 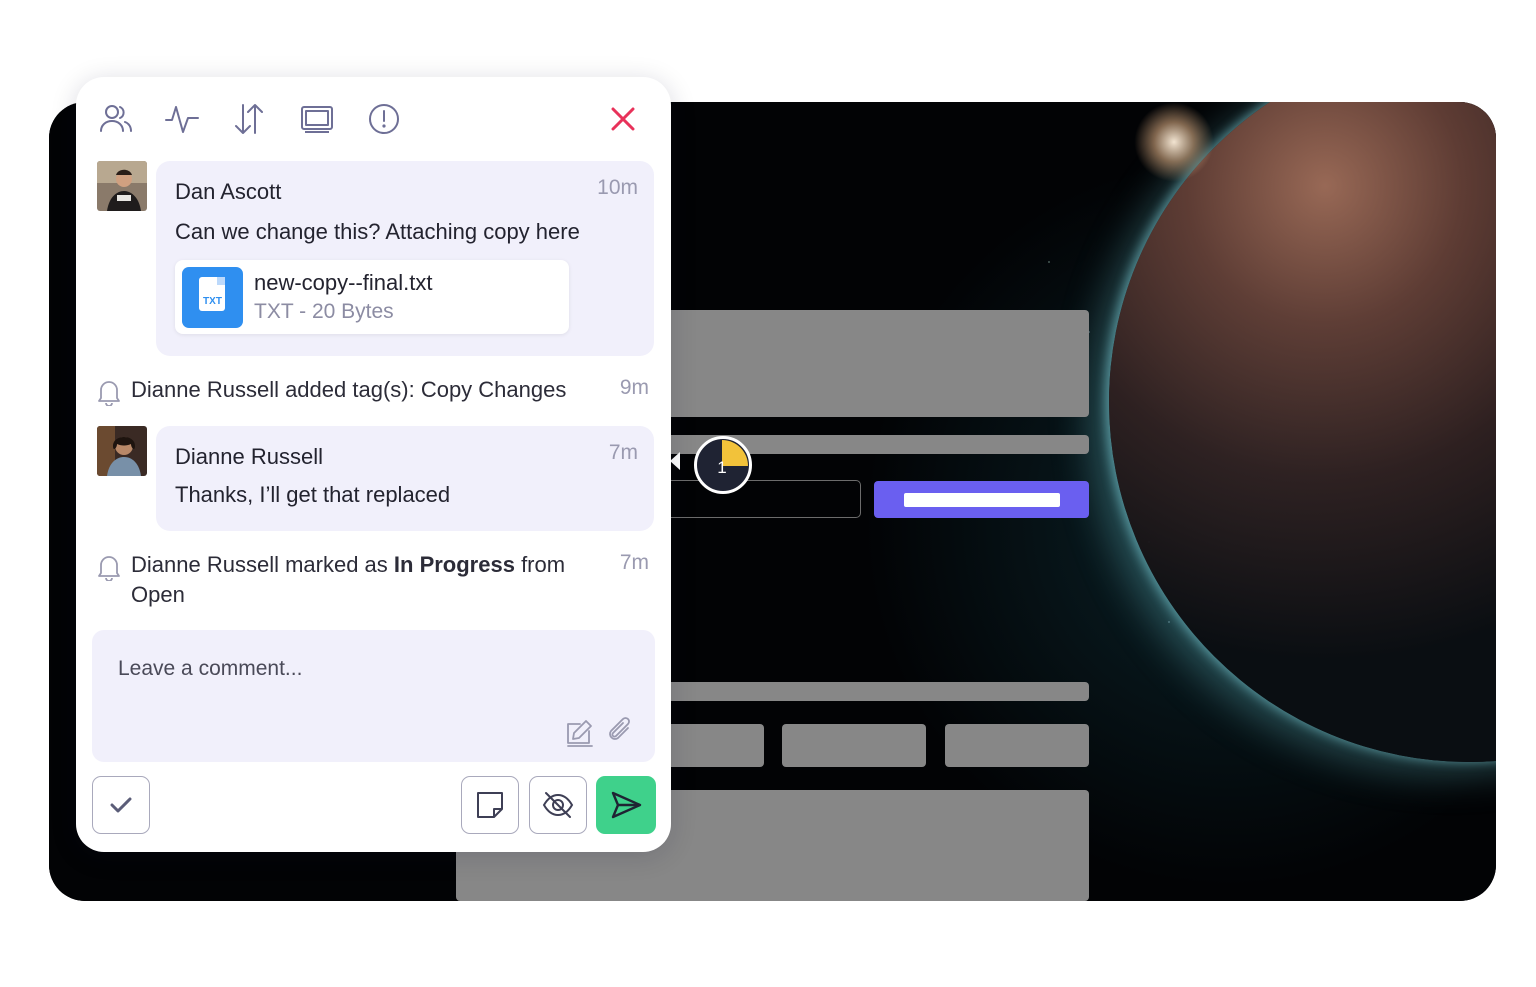 What do you see at coordinates (122, 451) in the screenshot?
I see `avatar-dianne-russell` at bounding box center [122, 451].